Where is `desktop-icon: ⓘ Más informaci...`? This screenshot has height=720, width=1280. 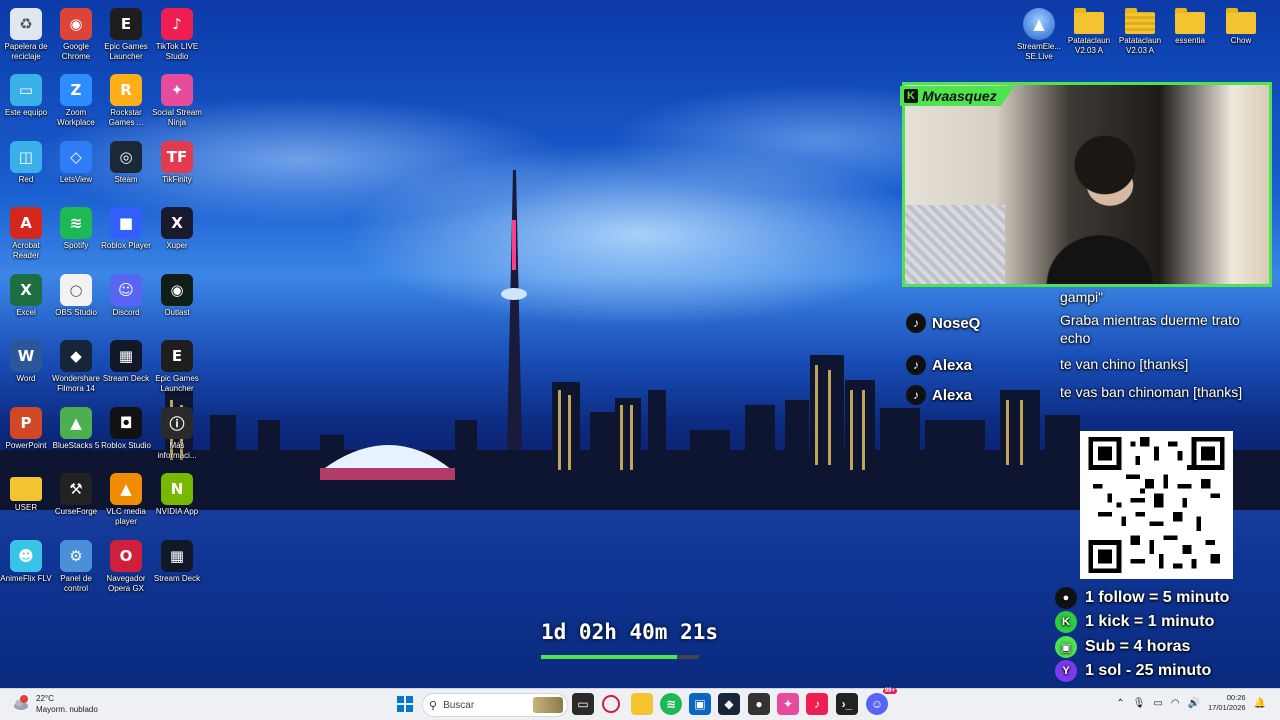
desktop-icon: ⓘ Más informaci... is located at coordinates (177, 435).